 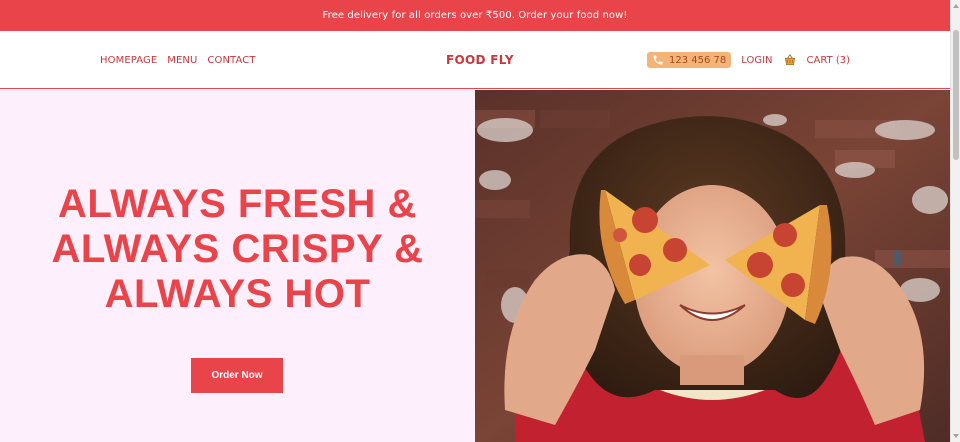 What do you see at coordinates (231, 60) in the screenshot?
I see `nav-contact-link: CONTACT` at bounding box center [231, 60].